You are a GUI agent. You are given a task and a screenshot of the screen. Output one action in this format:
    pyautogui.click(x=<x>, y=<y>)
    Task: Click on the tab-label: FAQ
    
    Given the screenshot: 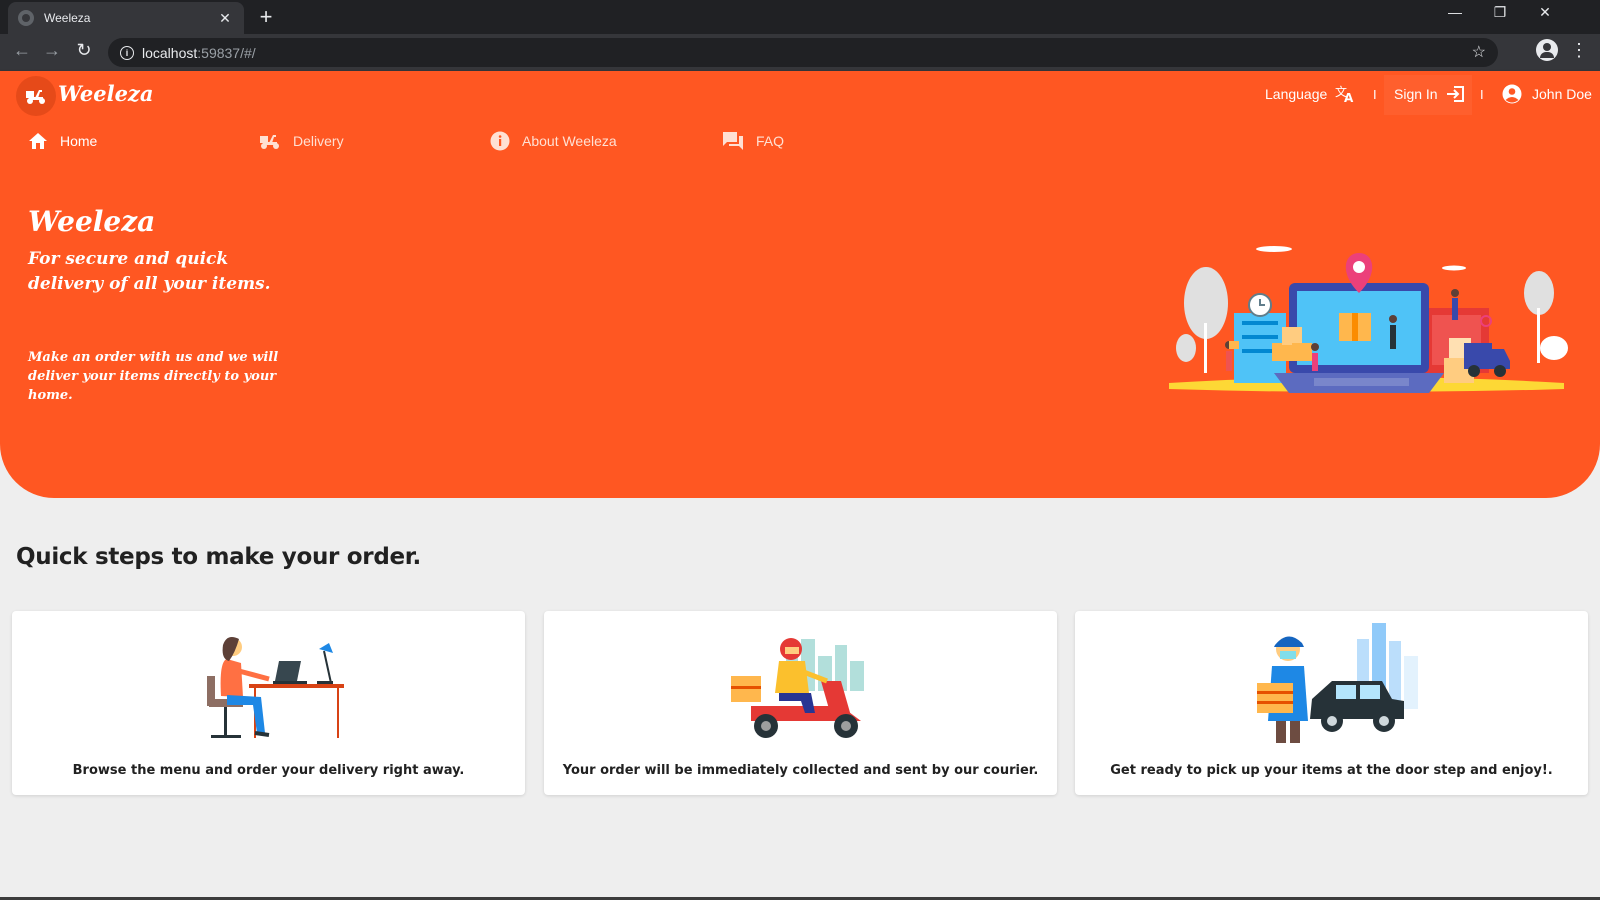 What is the action you would take?
    pyautogui.click(x=770, y=141)
    